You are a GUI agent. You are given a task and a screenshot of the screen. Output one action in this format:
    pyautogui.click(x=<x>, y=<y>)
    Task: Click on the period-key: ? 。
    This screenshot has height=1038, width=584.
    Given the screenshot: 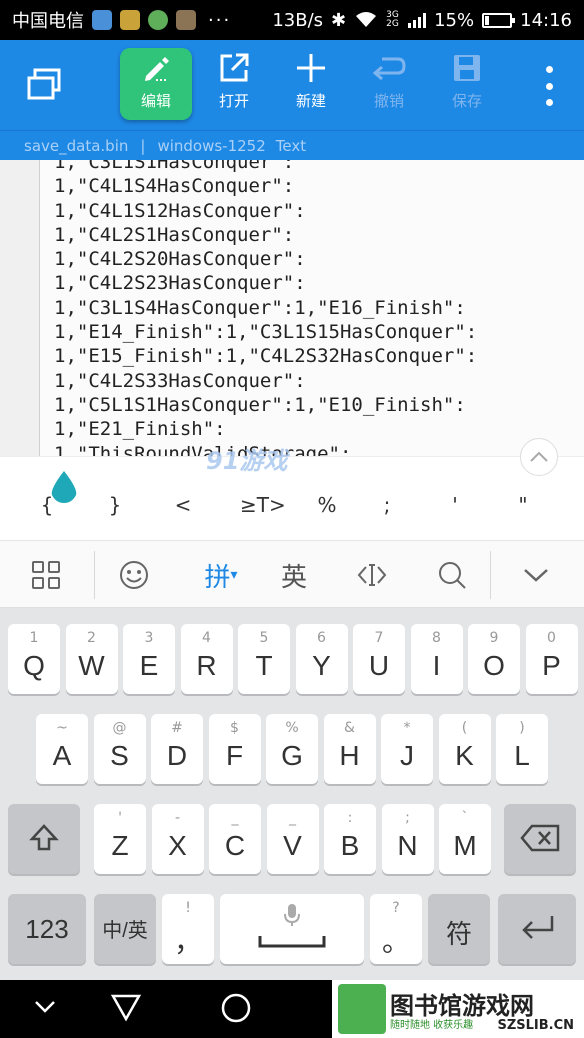 What is the action you would take?
    pyautogui.click(x=396, y=929)
    